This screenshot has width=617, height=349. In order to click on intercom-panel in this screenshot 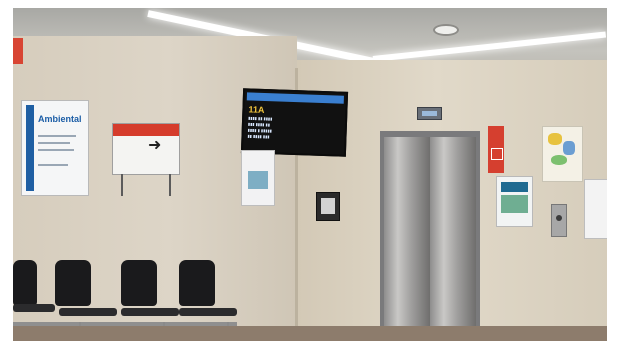, I will do `click(328, 206)`.